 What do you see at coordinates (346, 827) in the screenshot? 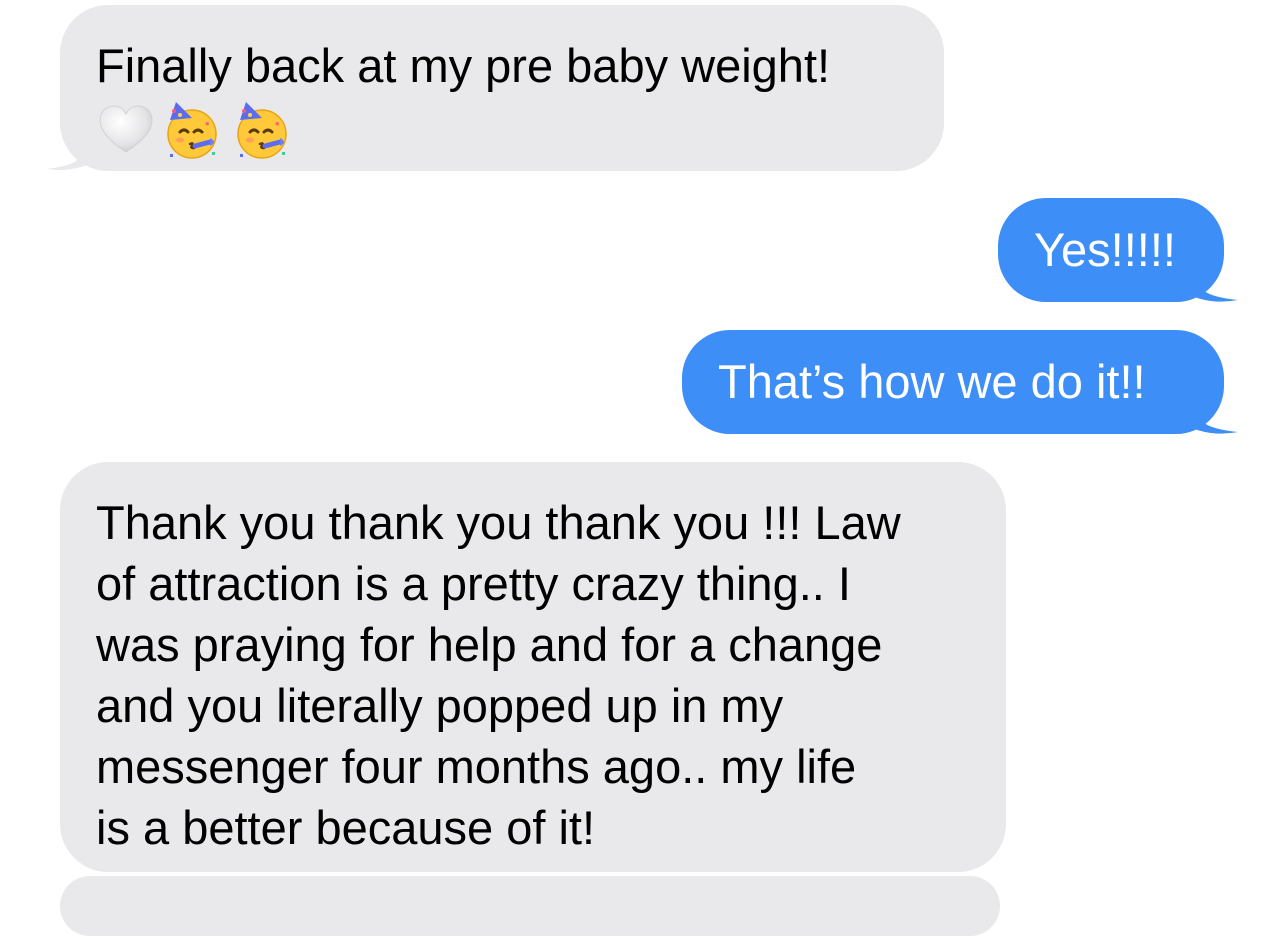
I see `message-line: is a better because of it!` at bounding box center [346, 827].